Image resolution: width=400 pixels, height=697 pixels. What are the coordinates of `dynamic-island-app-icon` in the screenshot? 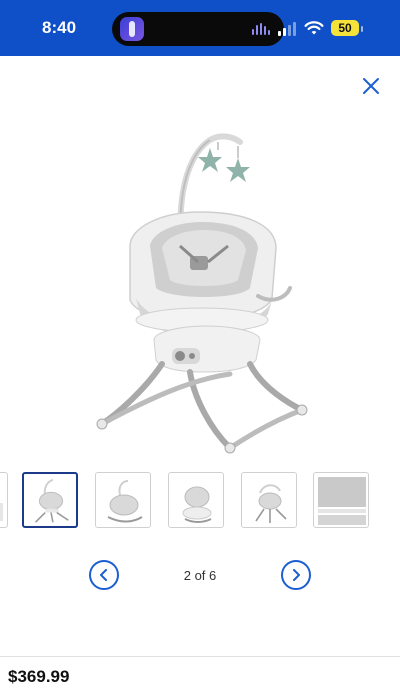 It's located at (132, 29).